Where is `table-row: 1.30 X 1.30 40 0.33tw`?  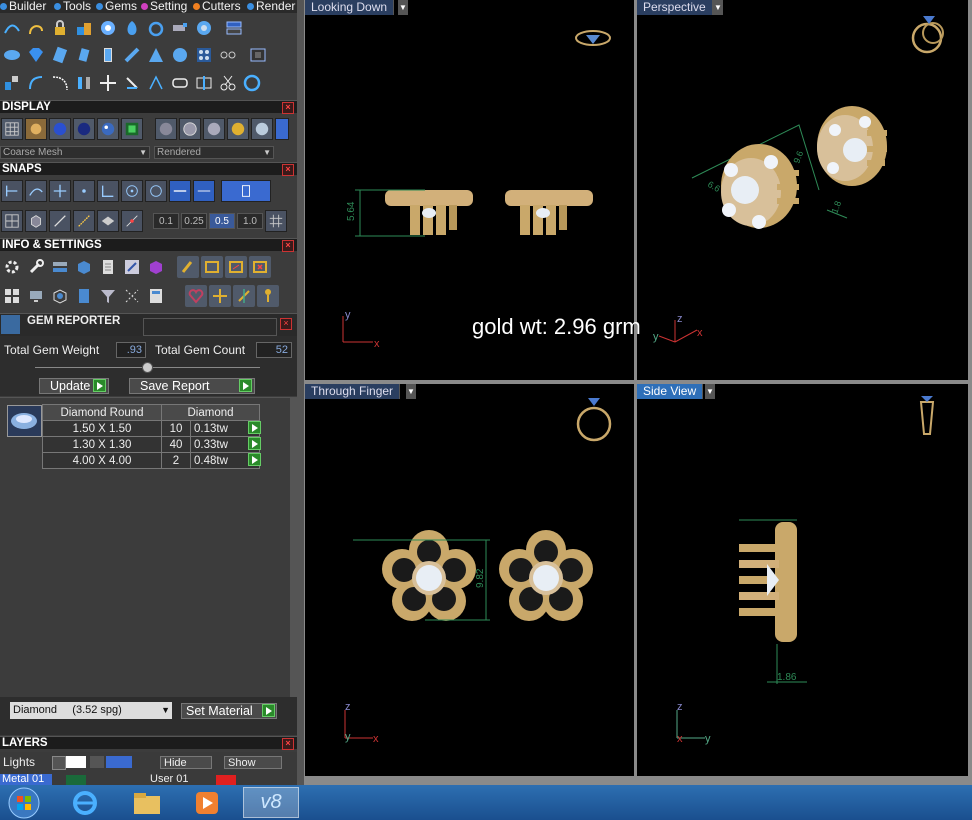 table-row: 1.30 X 1.30 40 0.33tw is located at coordinates (151, 444).